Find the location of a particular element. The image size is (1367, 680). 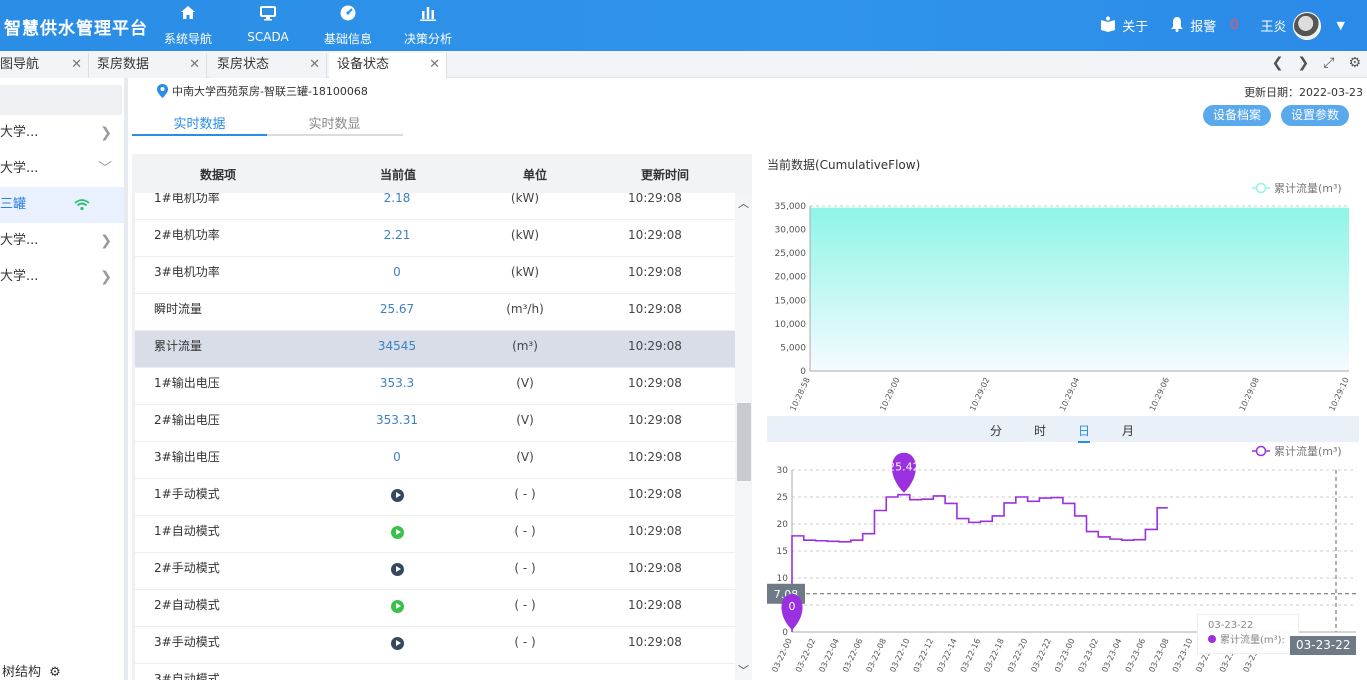

cell-item: 2#手动模式 is located at coordinates (187, 568).